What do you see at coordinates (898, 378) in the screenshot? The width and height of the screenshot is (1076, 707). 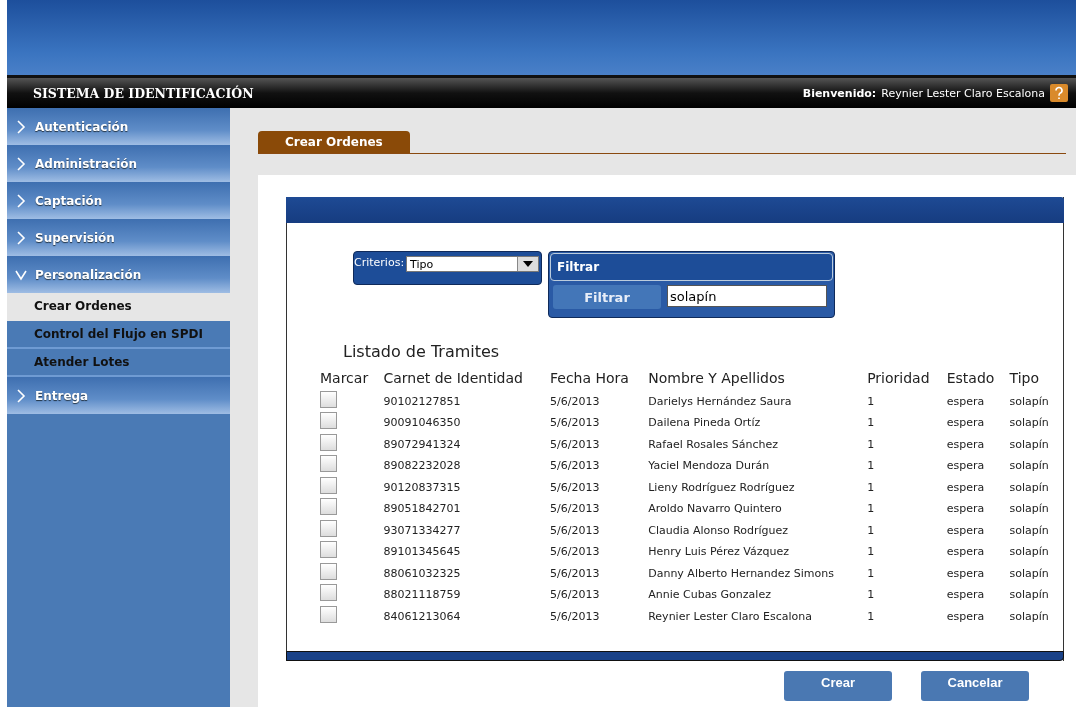 I see `column-header: Prioridad` at bounding box center [898, 378].